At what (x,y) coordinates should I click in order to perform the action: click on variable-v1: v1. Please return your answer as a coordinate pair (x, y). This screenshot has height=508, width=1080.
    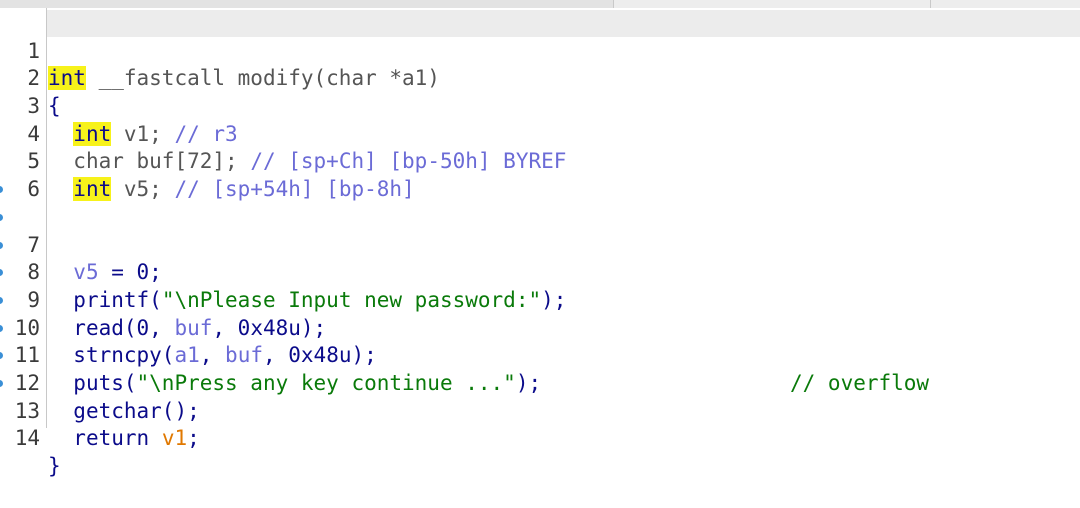
    Looking at the image, I should click on (174, 438).